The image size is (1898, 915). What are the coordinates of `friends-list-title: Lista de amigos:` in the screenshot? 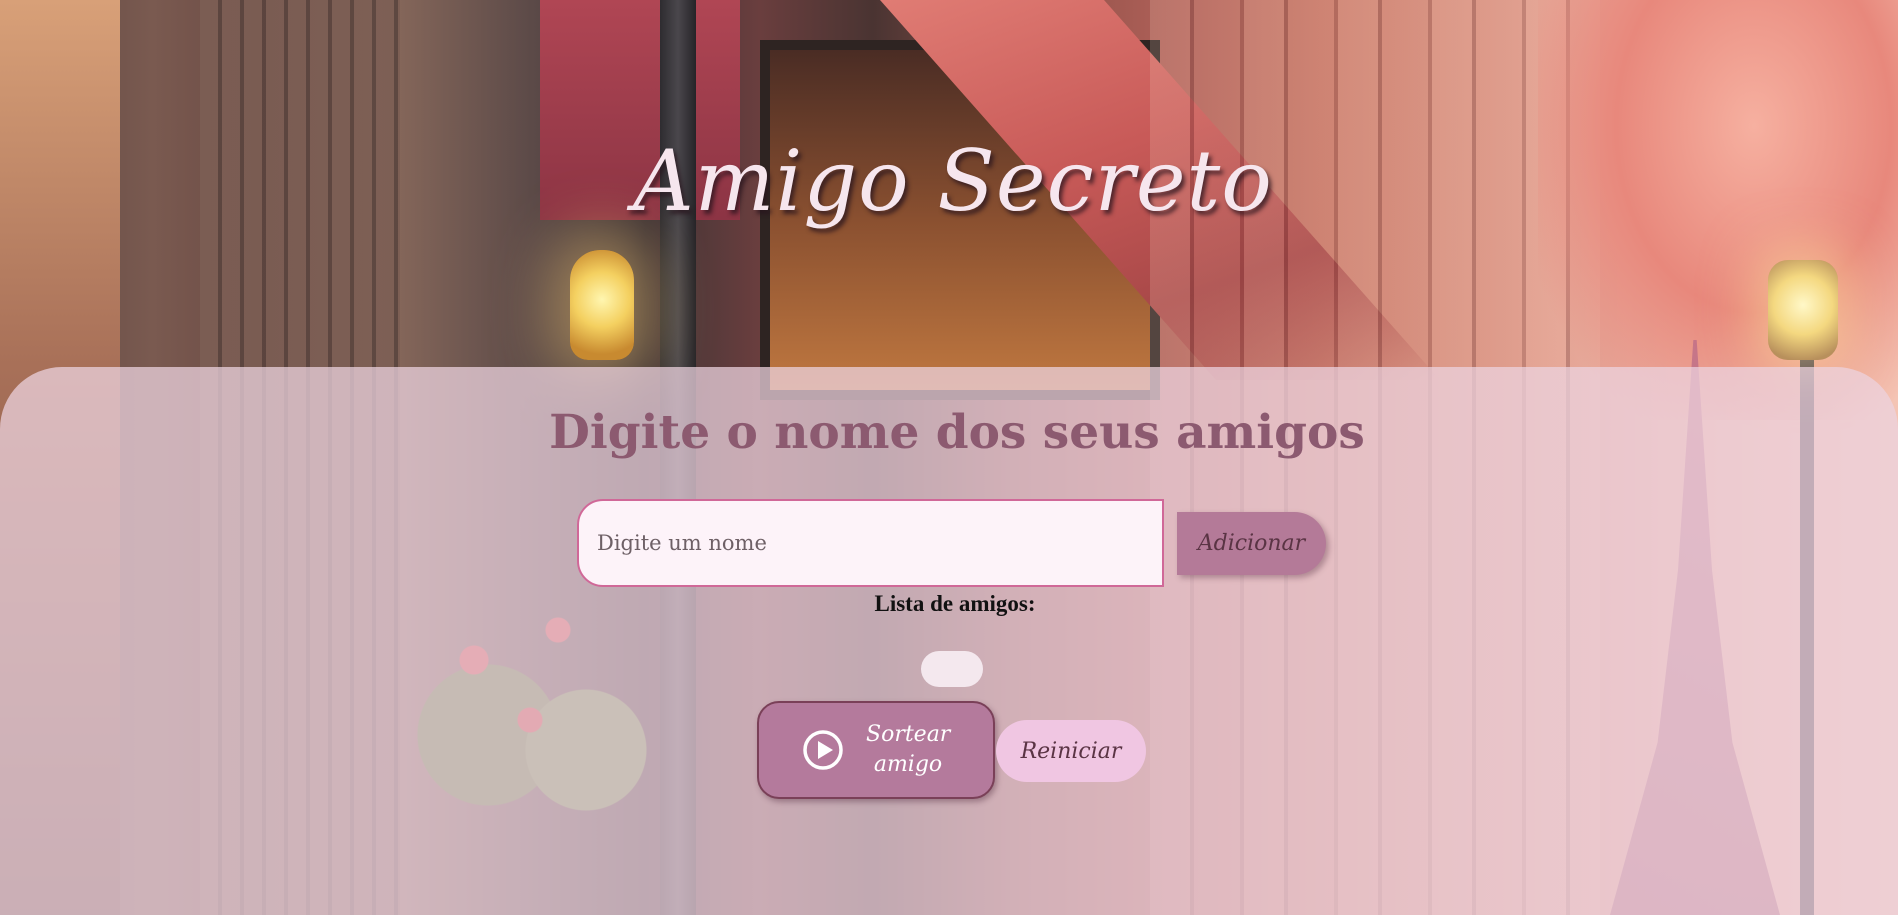 It's located at (955, 603).